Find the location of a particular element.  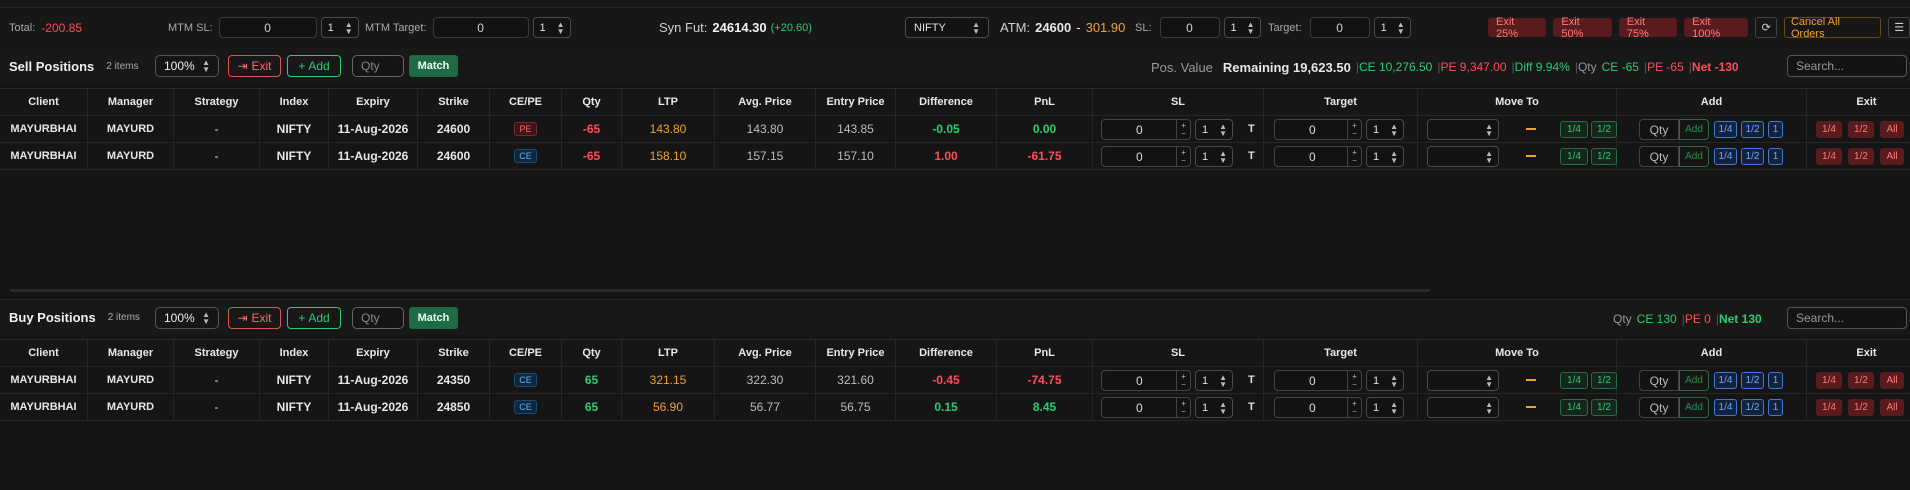

buy-zoom-select: 100% ▲ ▼ is located at coordinates (187, 318).